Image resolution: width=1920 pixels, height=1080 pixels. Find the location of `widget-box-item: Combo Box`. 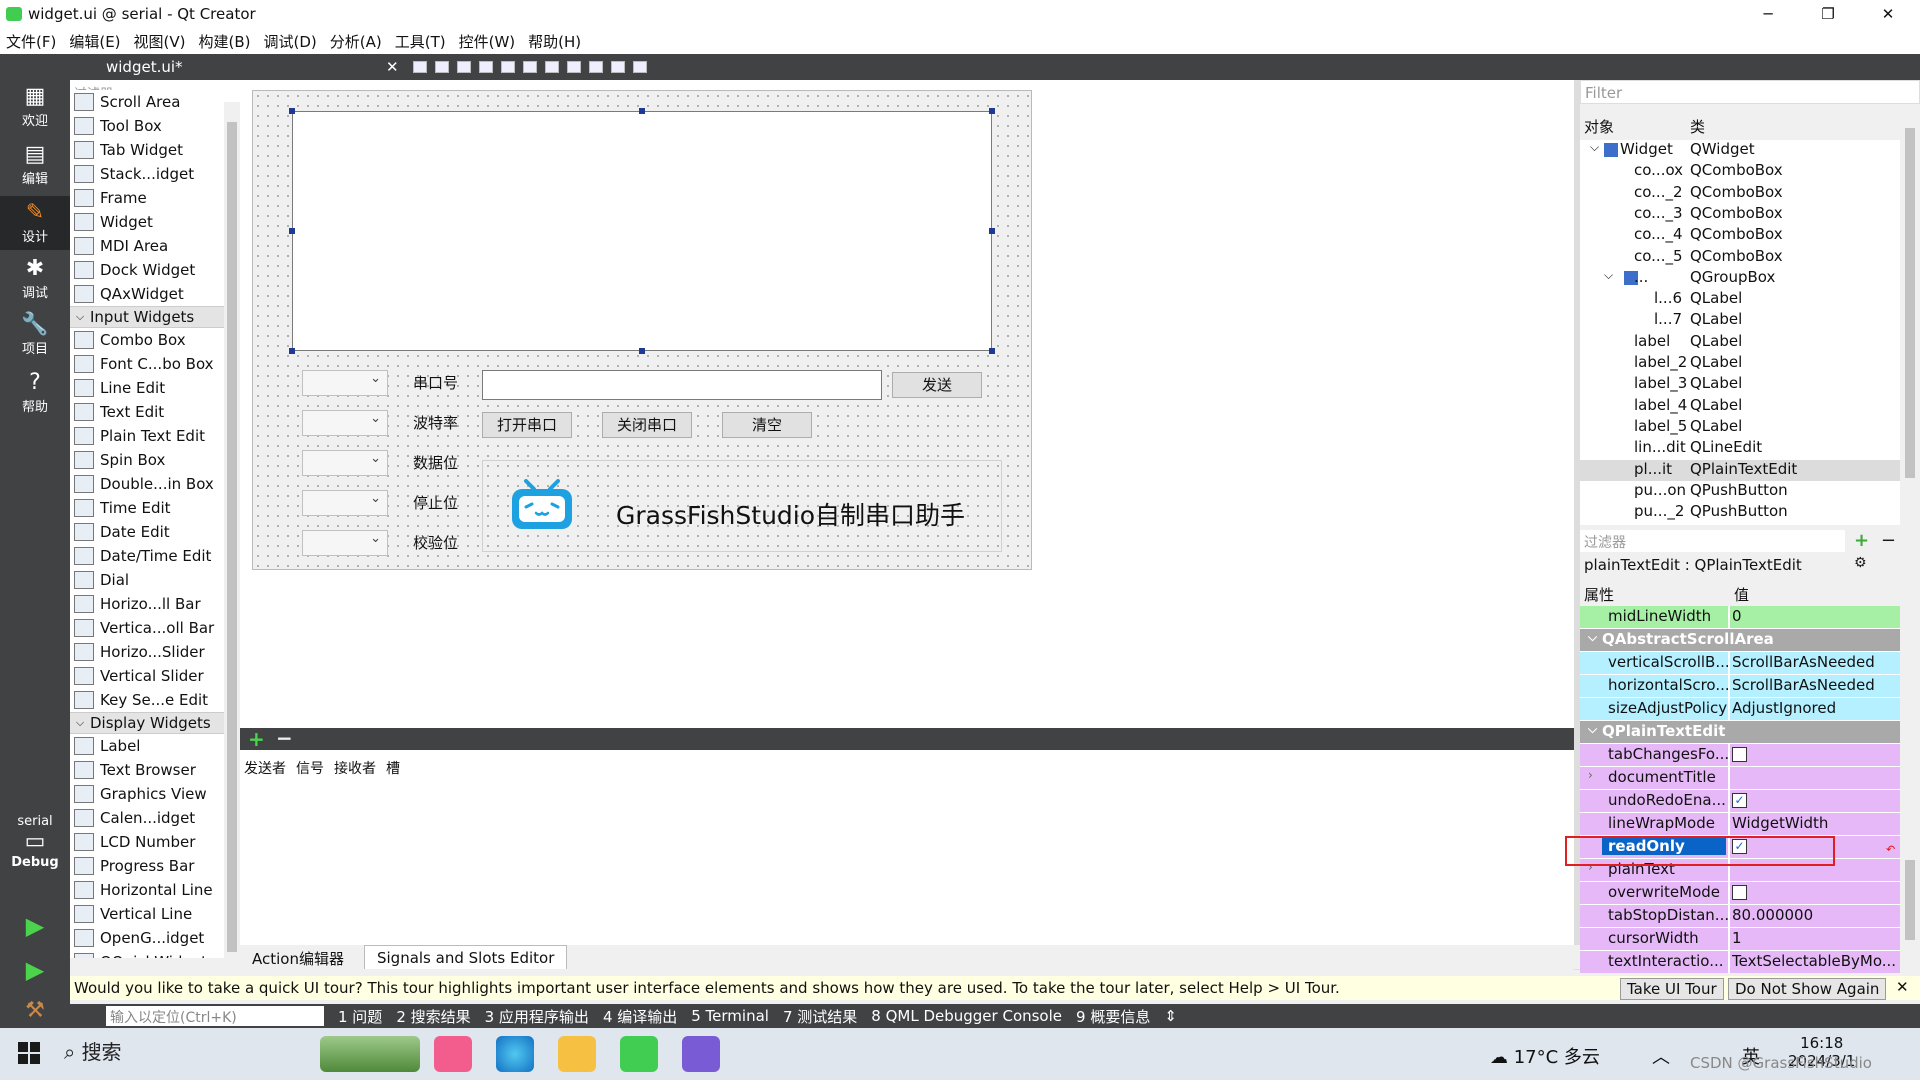

widget-box-item: Combo Box is located at coordinates (148, 340).